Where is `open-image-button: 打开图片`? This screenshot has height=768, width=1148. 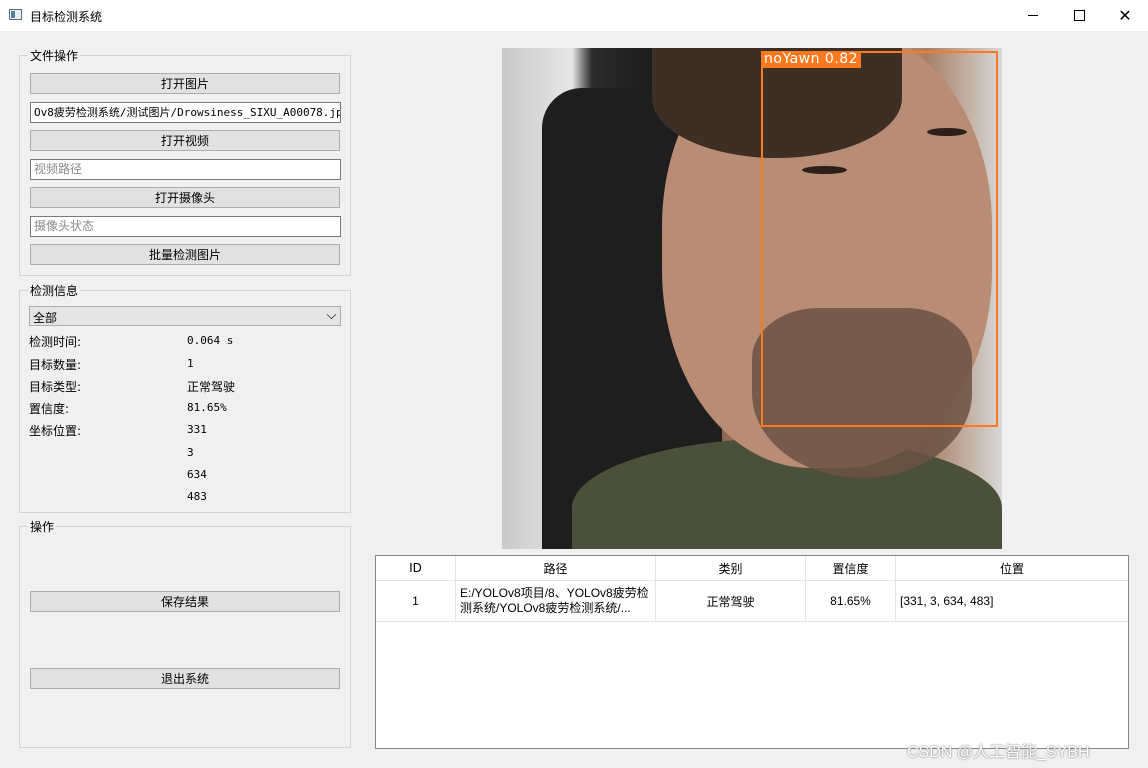 open-image-button: 打开图片 is located at coordinates (185, 83).